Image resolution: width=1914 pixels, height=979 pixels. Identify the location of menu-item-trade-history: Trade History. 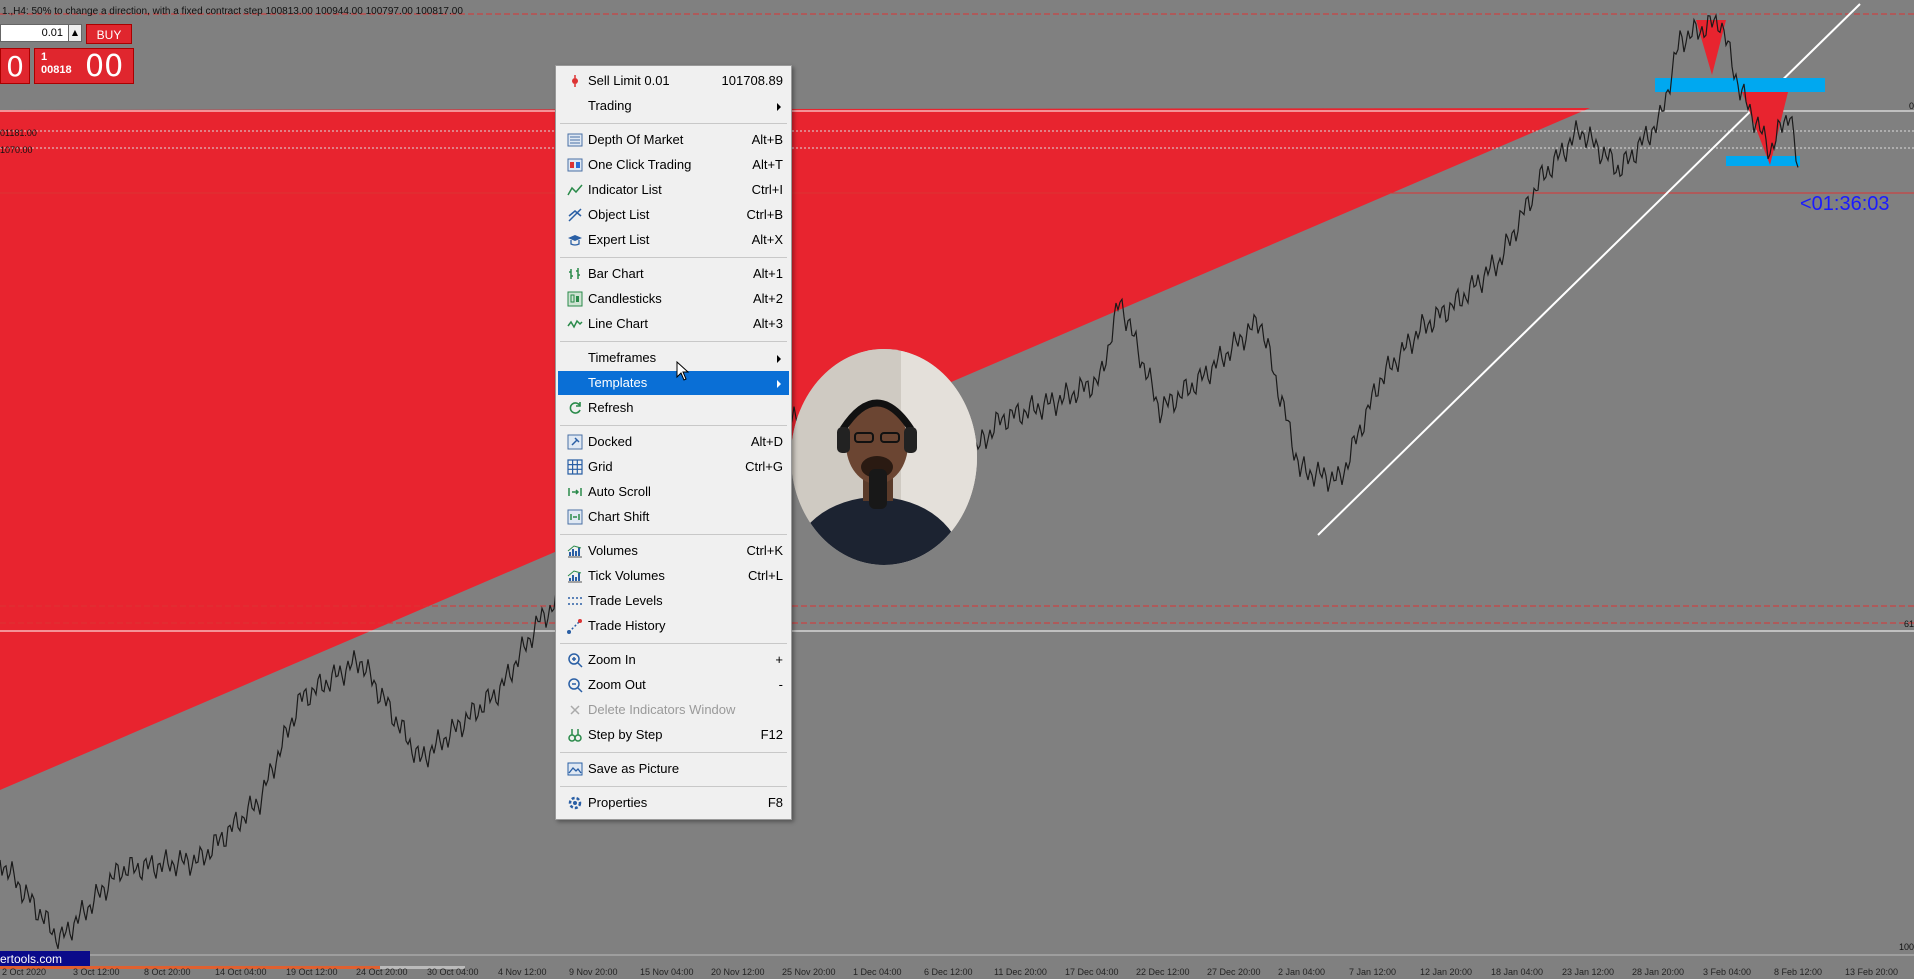
(673, 626).